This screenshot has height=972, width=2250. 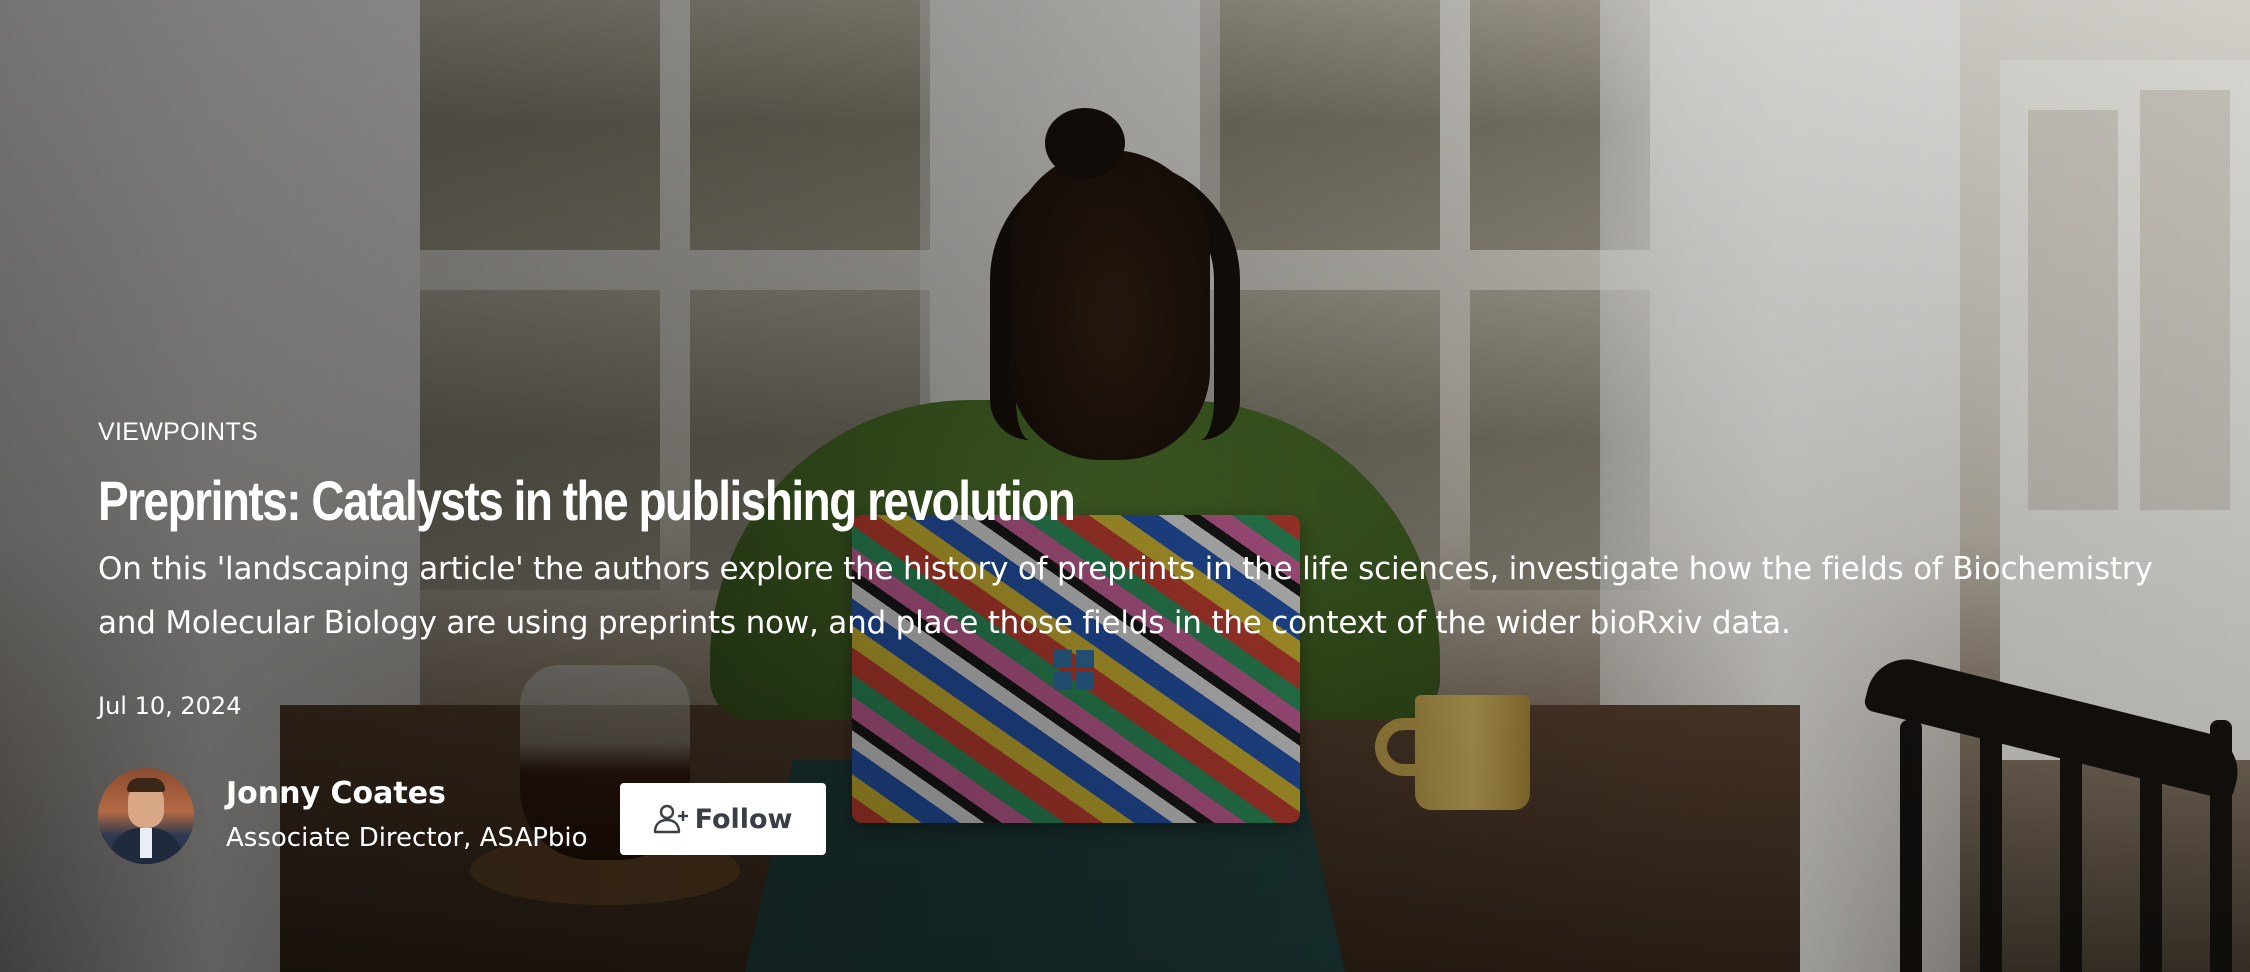 What do you see at coordinates (407, 794) in the screenshot?
I see `author-name: Jonny Coates` at bounding box center [407, 794].